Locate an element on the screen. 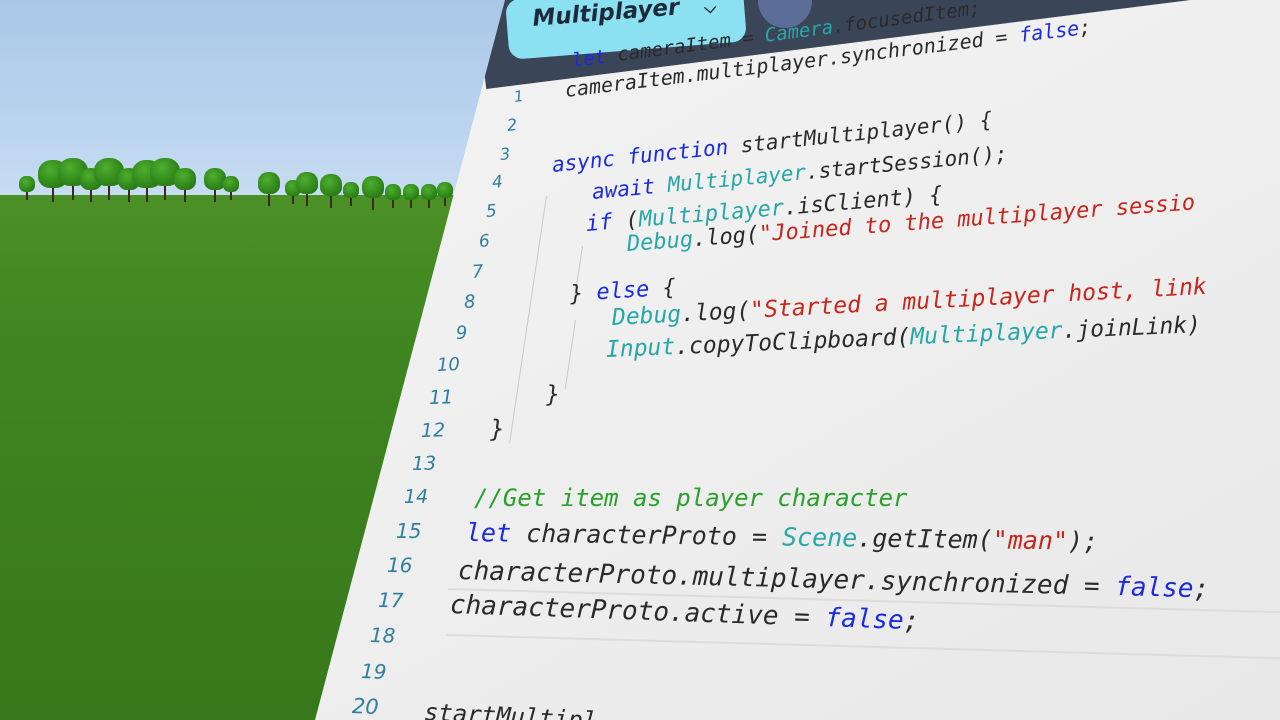  code-token: .startSession(); is located at coordinates (906, 163).